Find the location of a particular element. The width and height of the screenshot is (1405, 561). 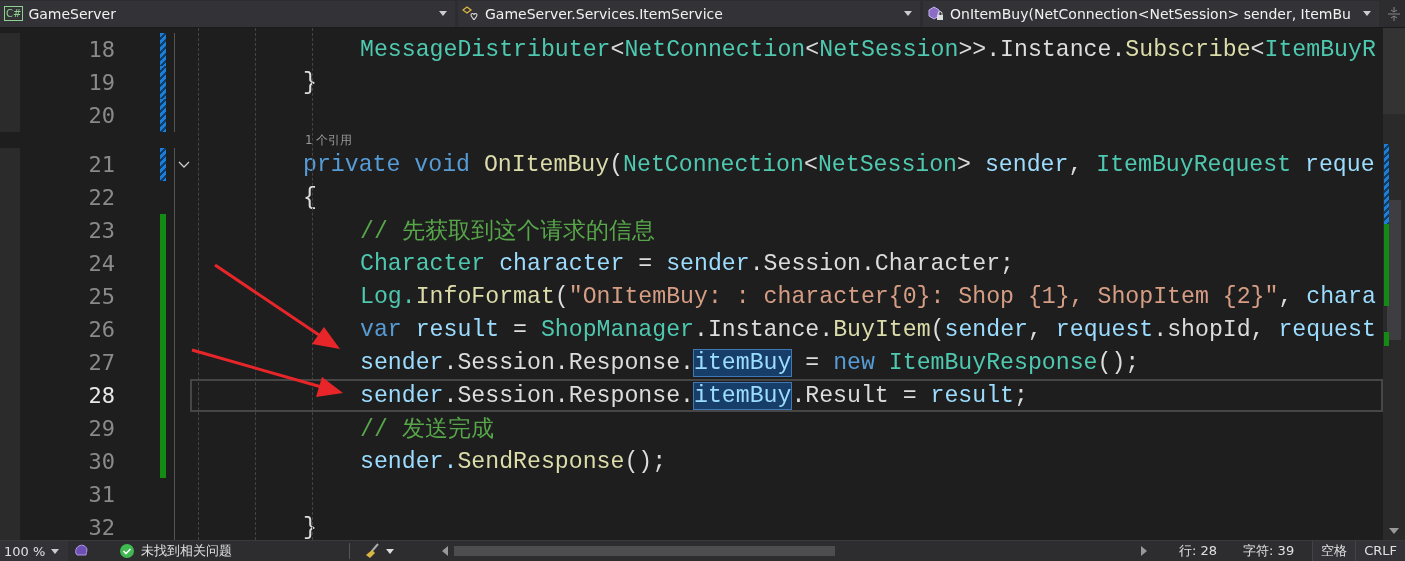

vertical-scrollbar is located at coordinates (1394, 284).